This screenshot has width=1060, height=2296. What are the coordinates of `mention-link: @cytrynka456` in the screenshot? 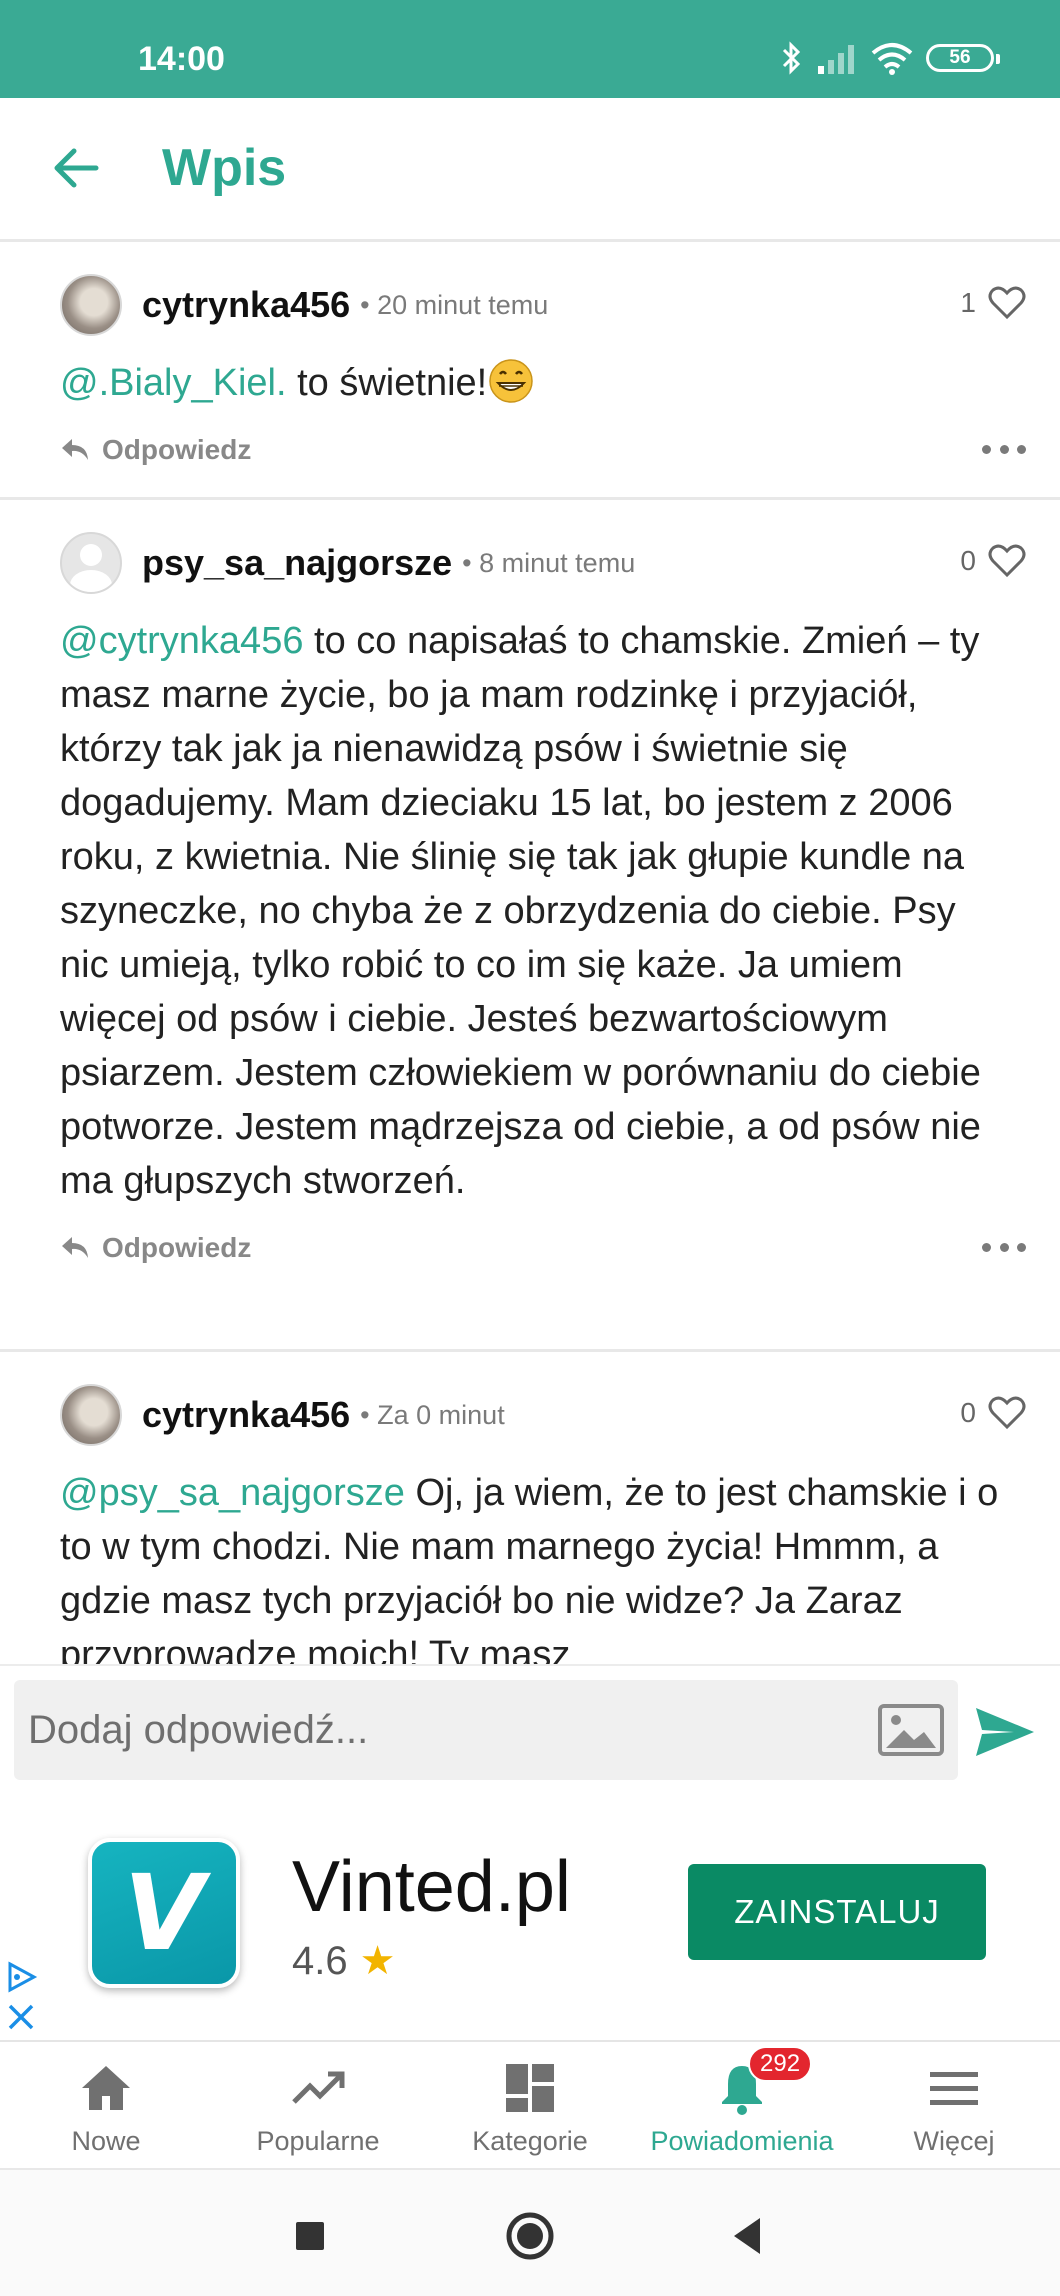 It's located at (181, 641).